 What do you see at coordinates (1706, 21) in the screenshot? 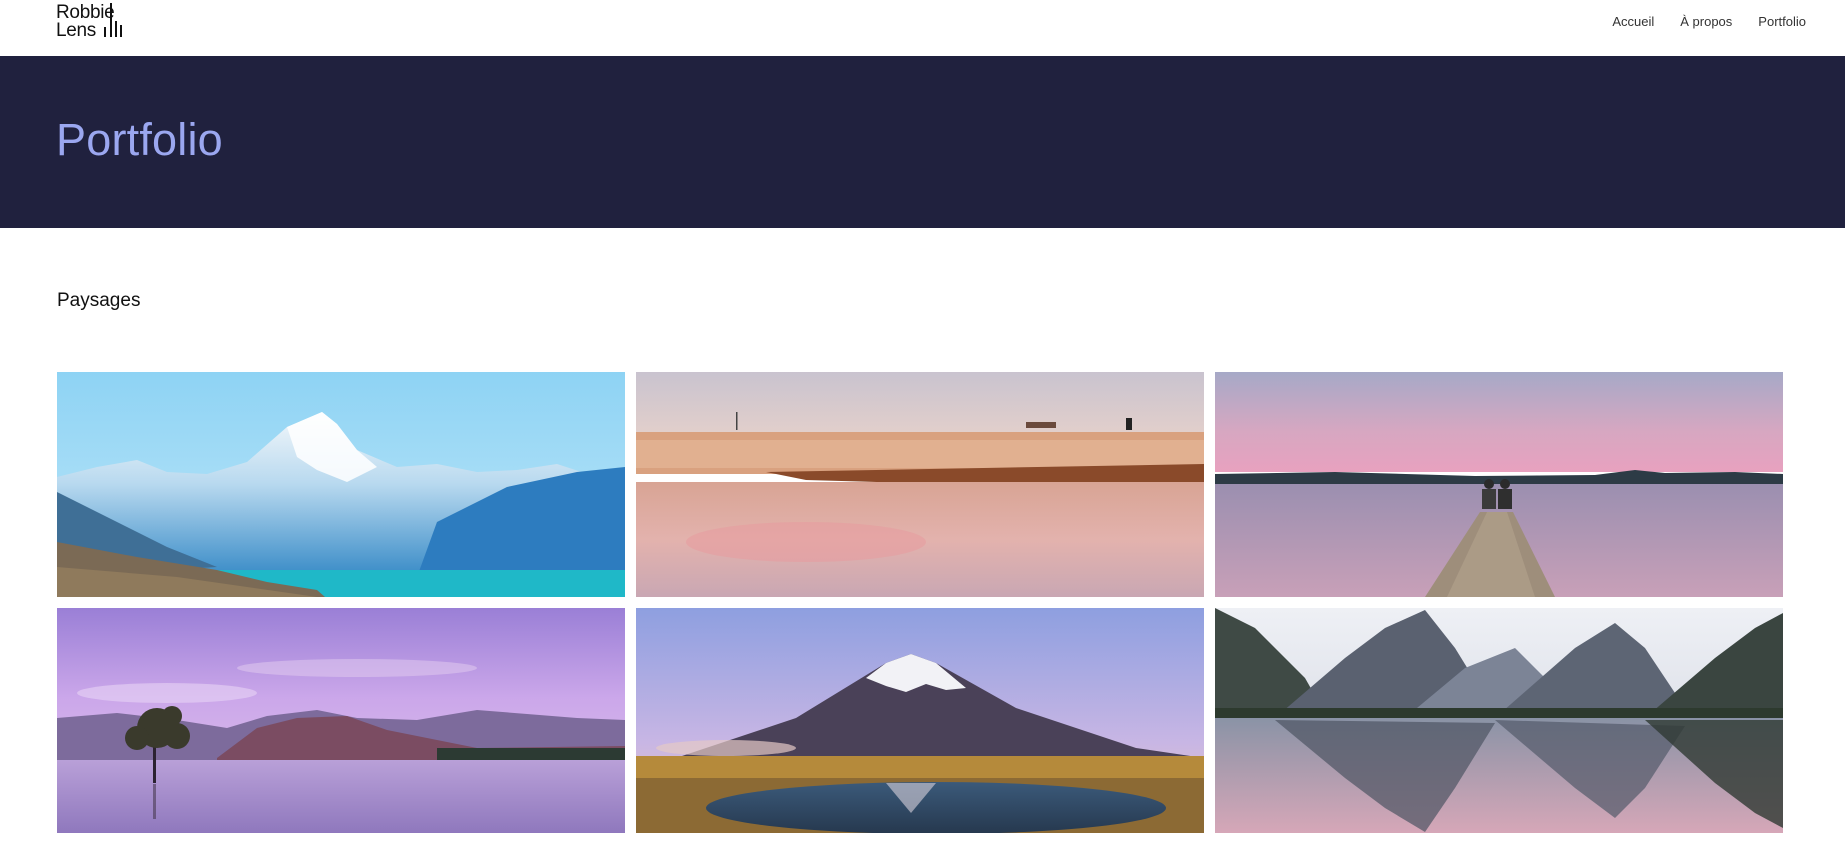
I see `nav-link-a-propos: À propos` at bounding box center [1706, 21].